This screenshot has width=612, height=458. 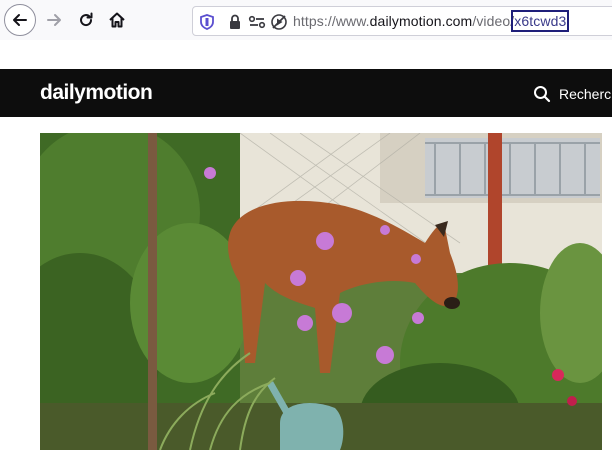 I want to click on reload-button, so click(x=86, y=20).